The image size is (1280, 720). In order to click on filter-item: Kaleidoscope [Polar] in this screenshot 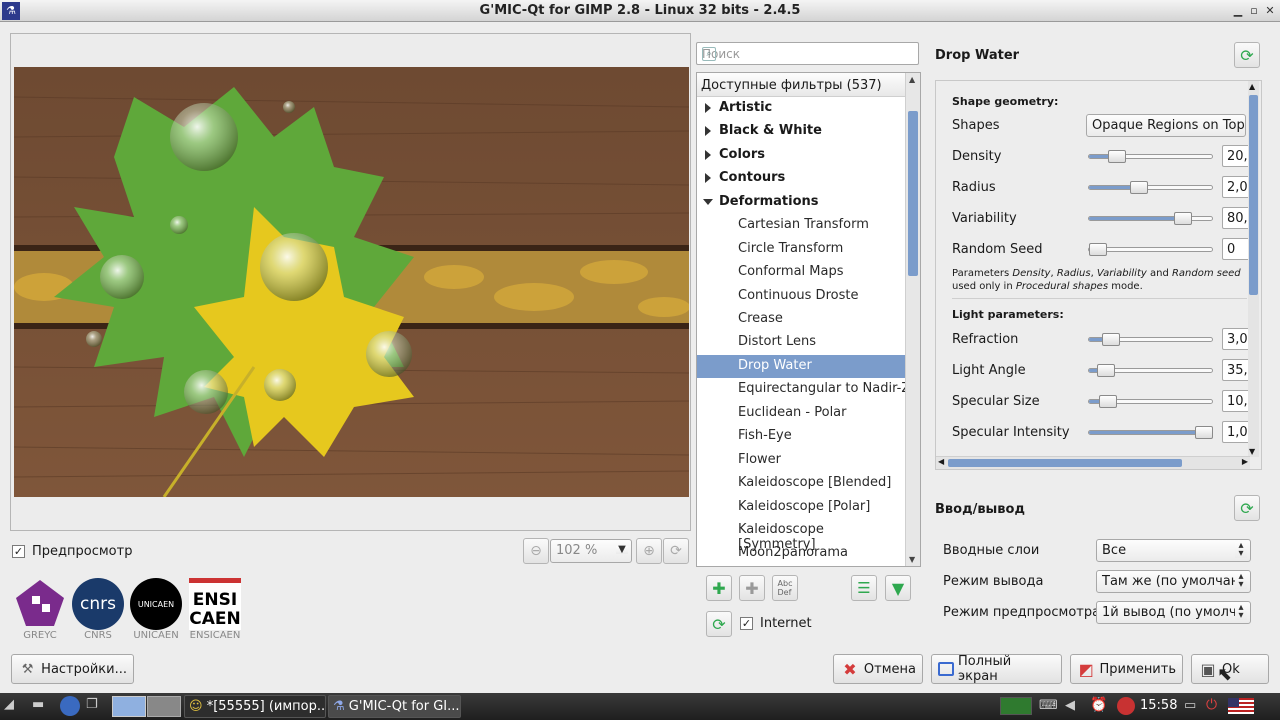, I will do `click(801, 507)`.